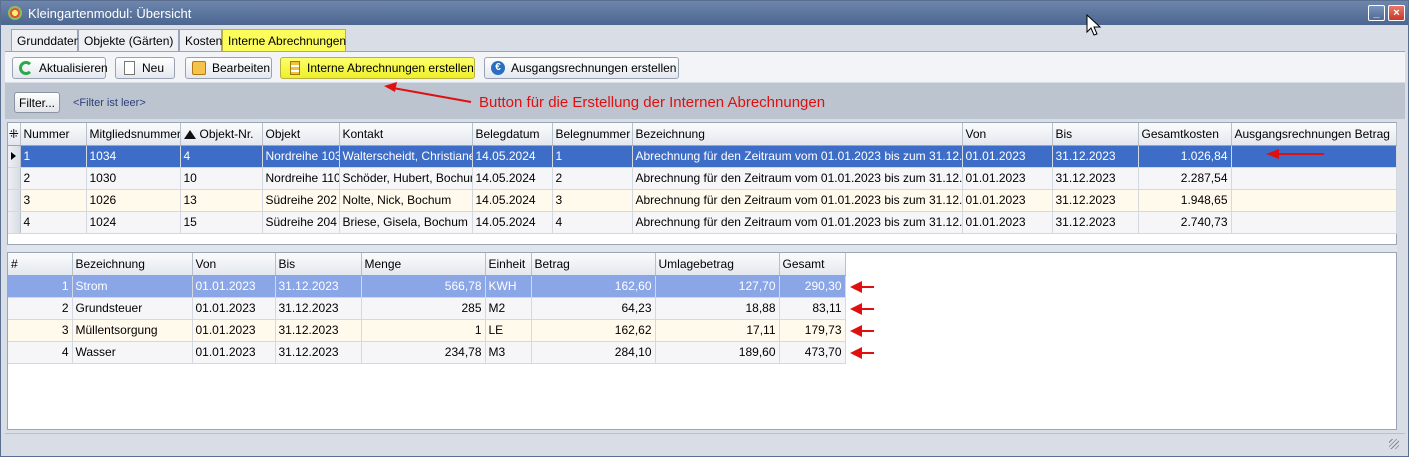 Image resolution: width=1409 pixels, height=457 pixels. Describe the element at coordinates (133, 134) in the screenshot. I see `header-mitgliedsnummer: Mitgliedsnummer` at that location.